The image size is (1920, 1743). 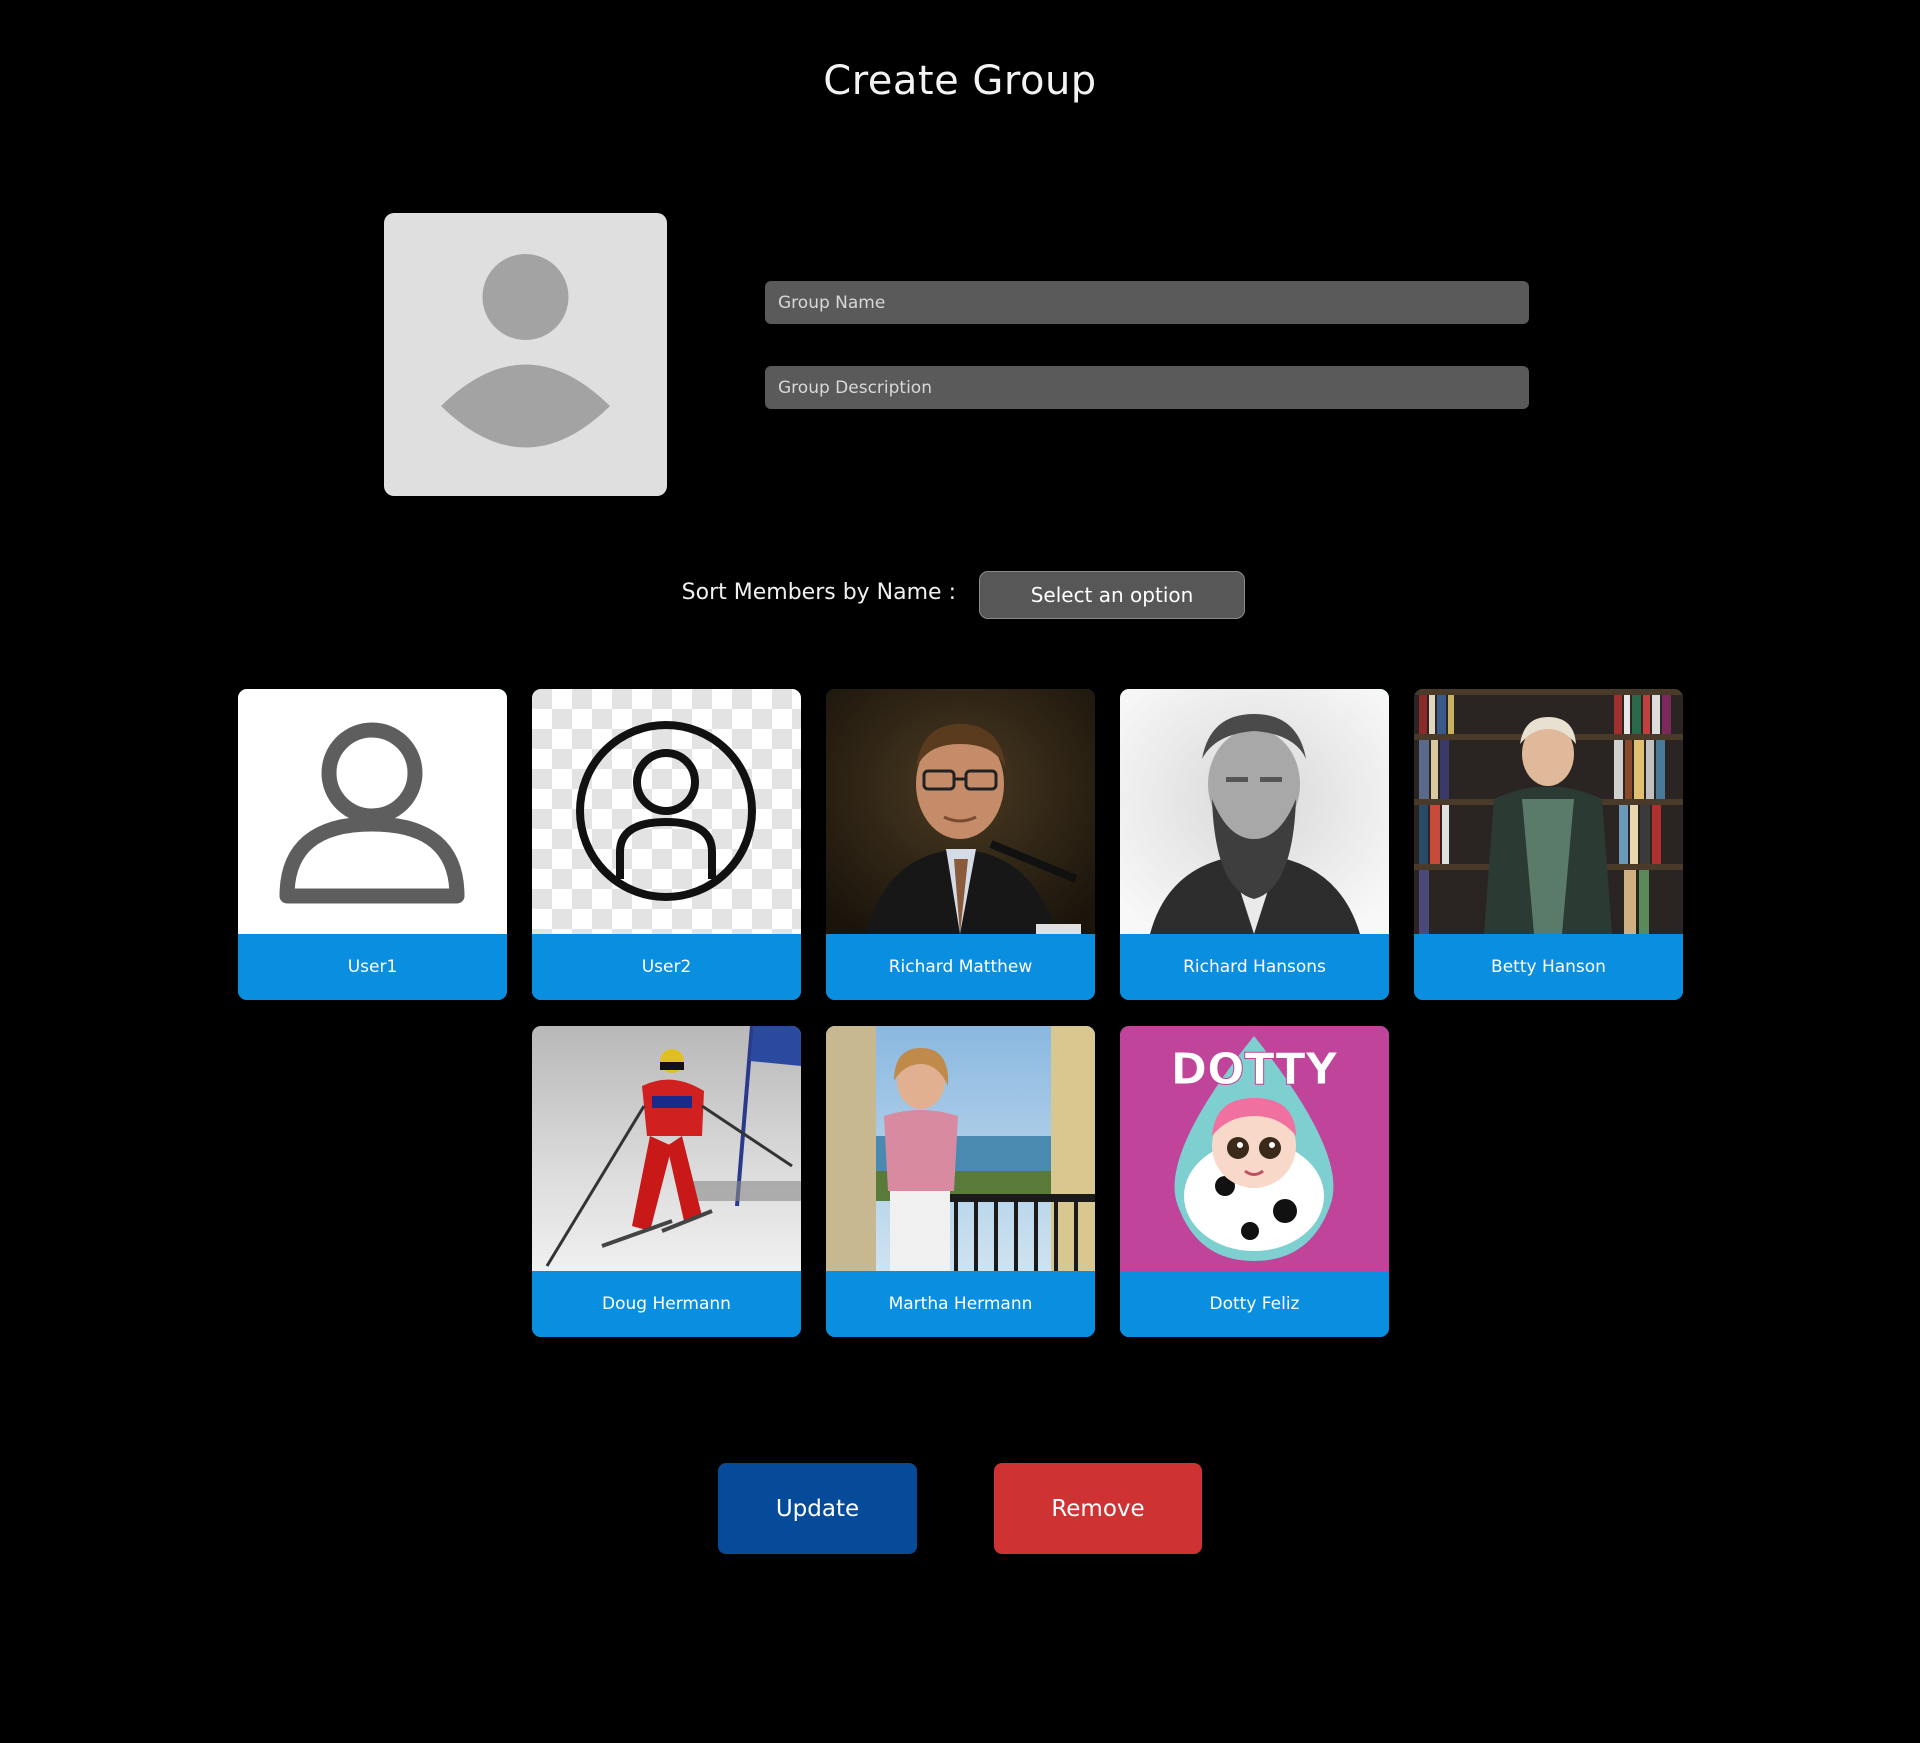 I want to click on member-card: Richard Matthew, so click(x=960, y=844).